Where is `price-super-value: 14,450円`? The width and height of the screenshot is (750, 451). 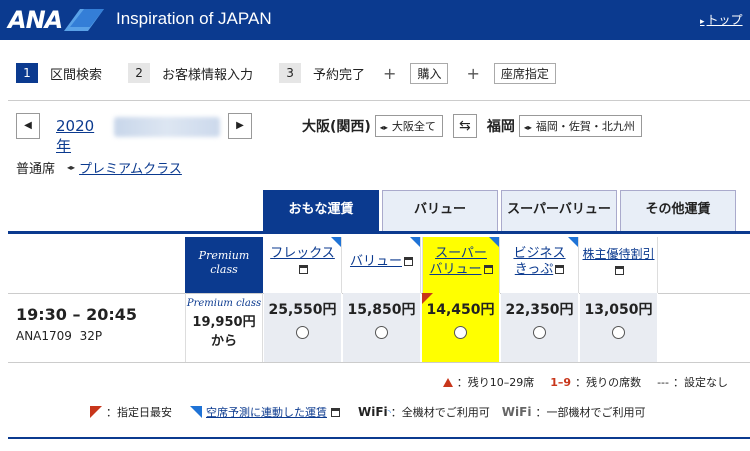
price-super-value: 14,450円 is located at coordinates (460, 310).